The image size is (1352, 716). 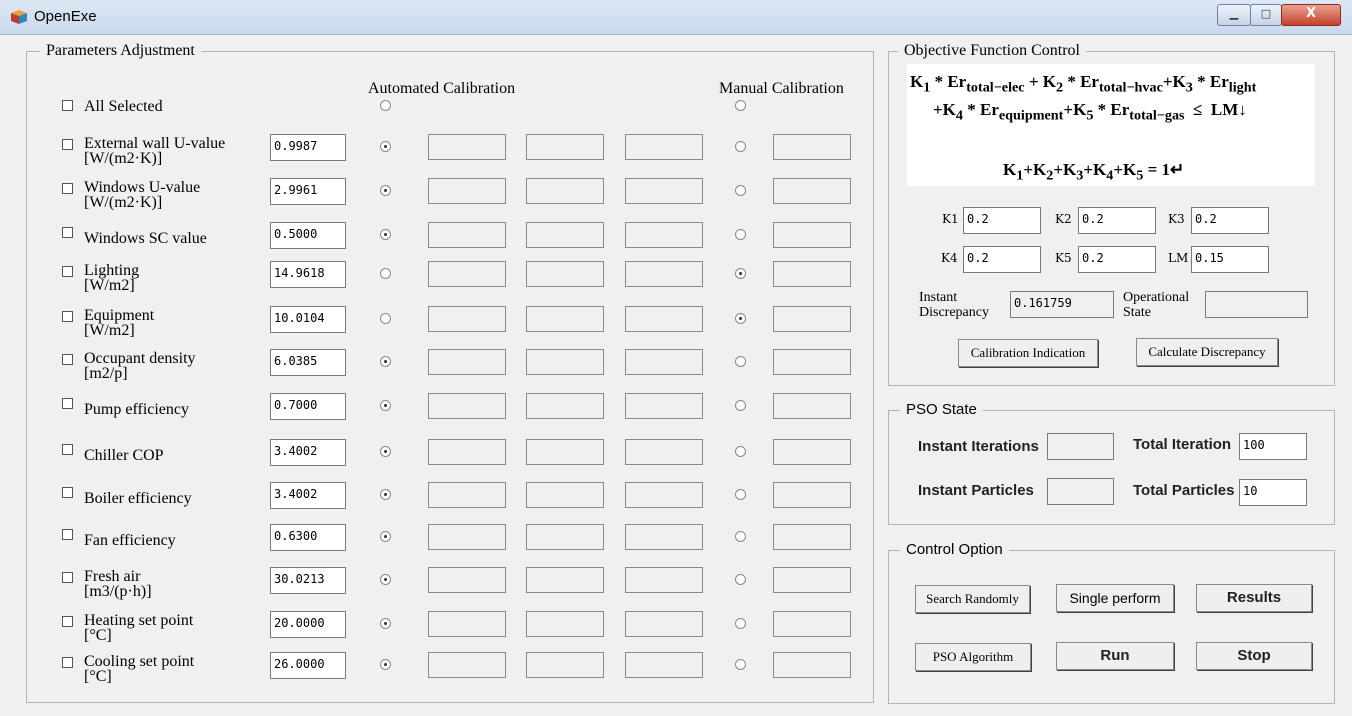 What do you see at coordinates (308, 362) in the screenshot?
I see `param-value-field: 6.0385` at bounding box center [308, 362].